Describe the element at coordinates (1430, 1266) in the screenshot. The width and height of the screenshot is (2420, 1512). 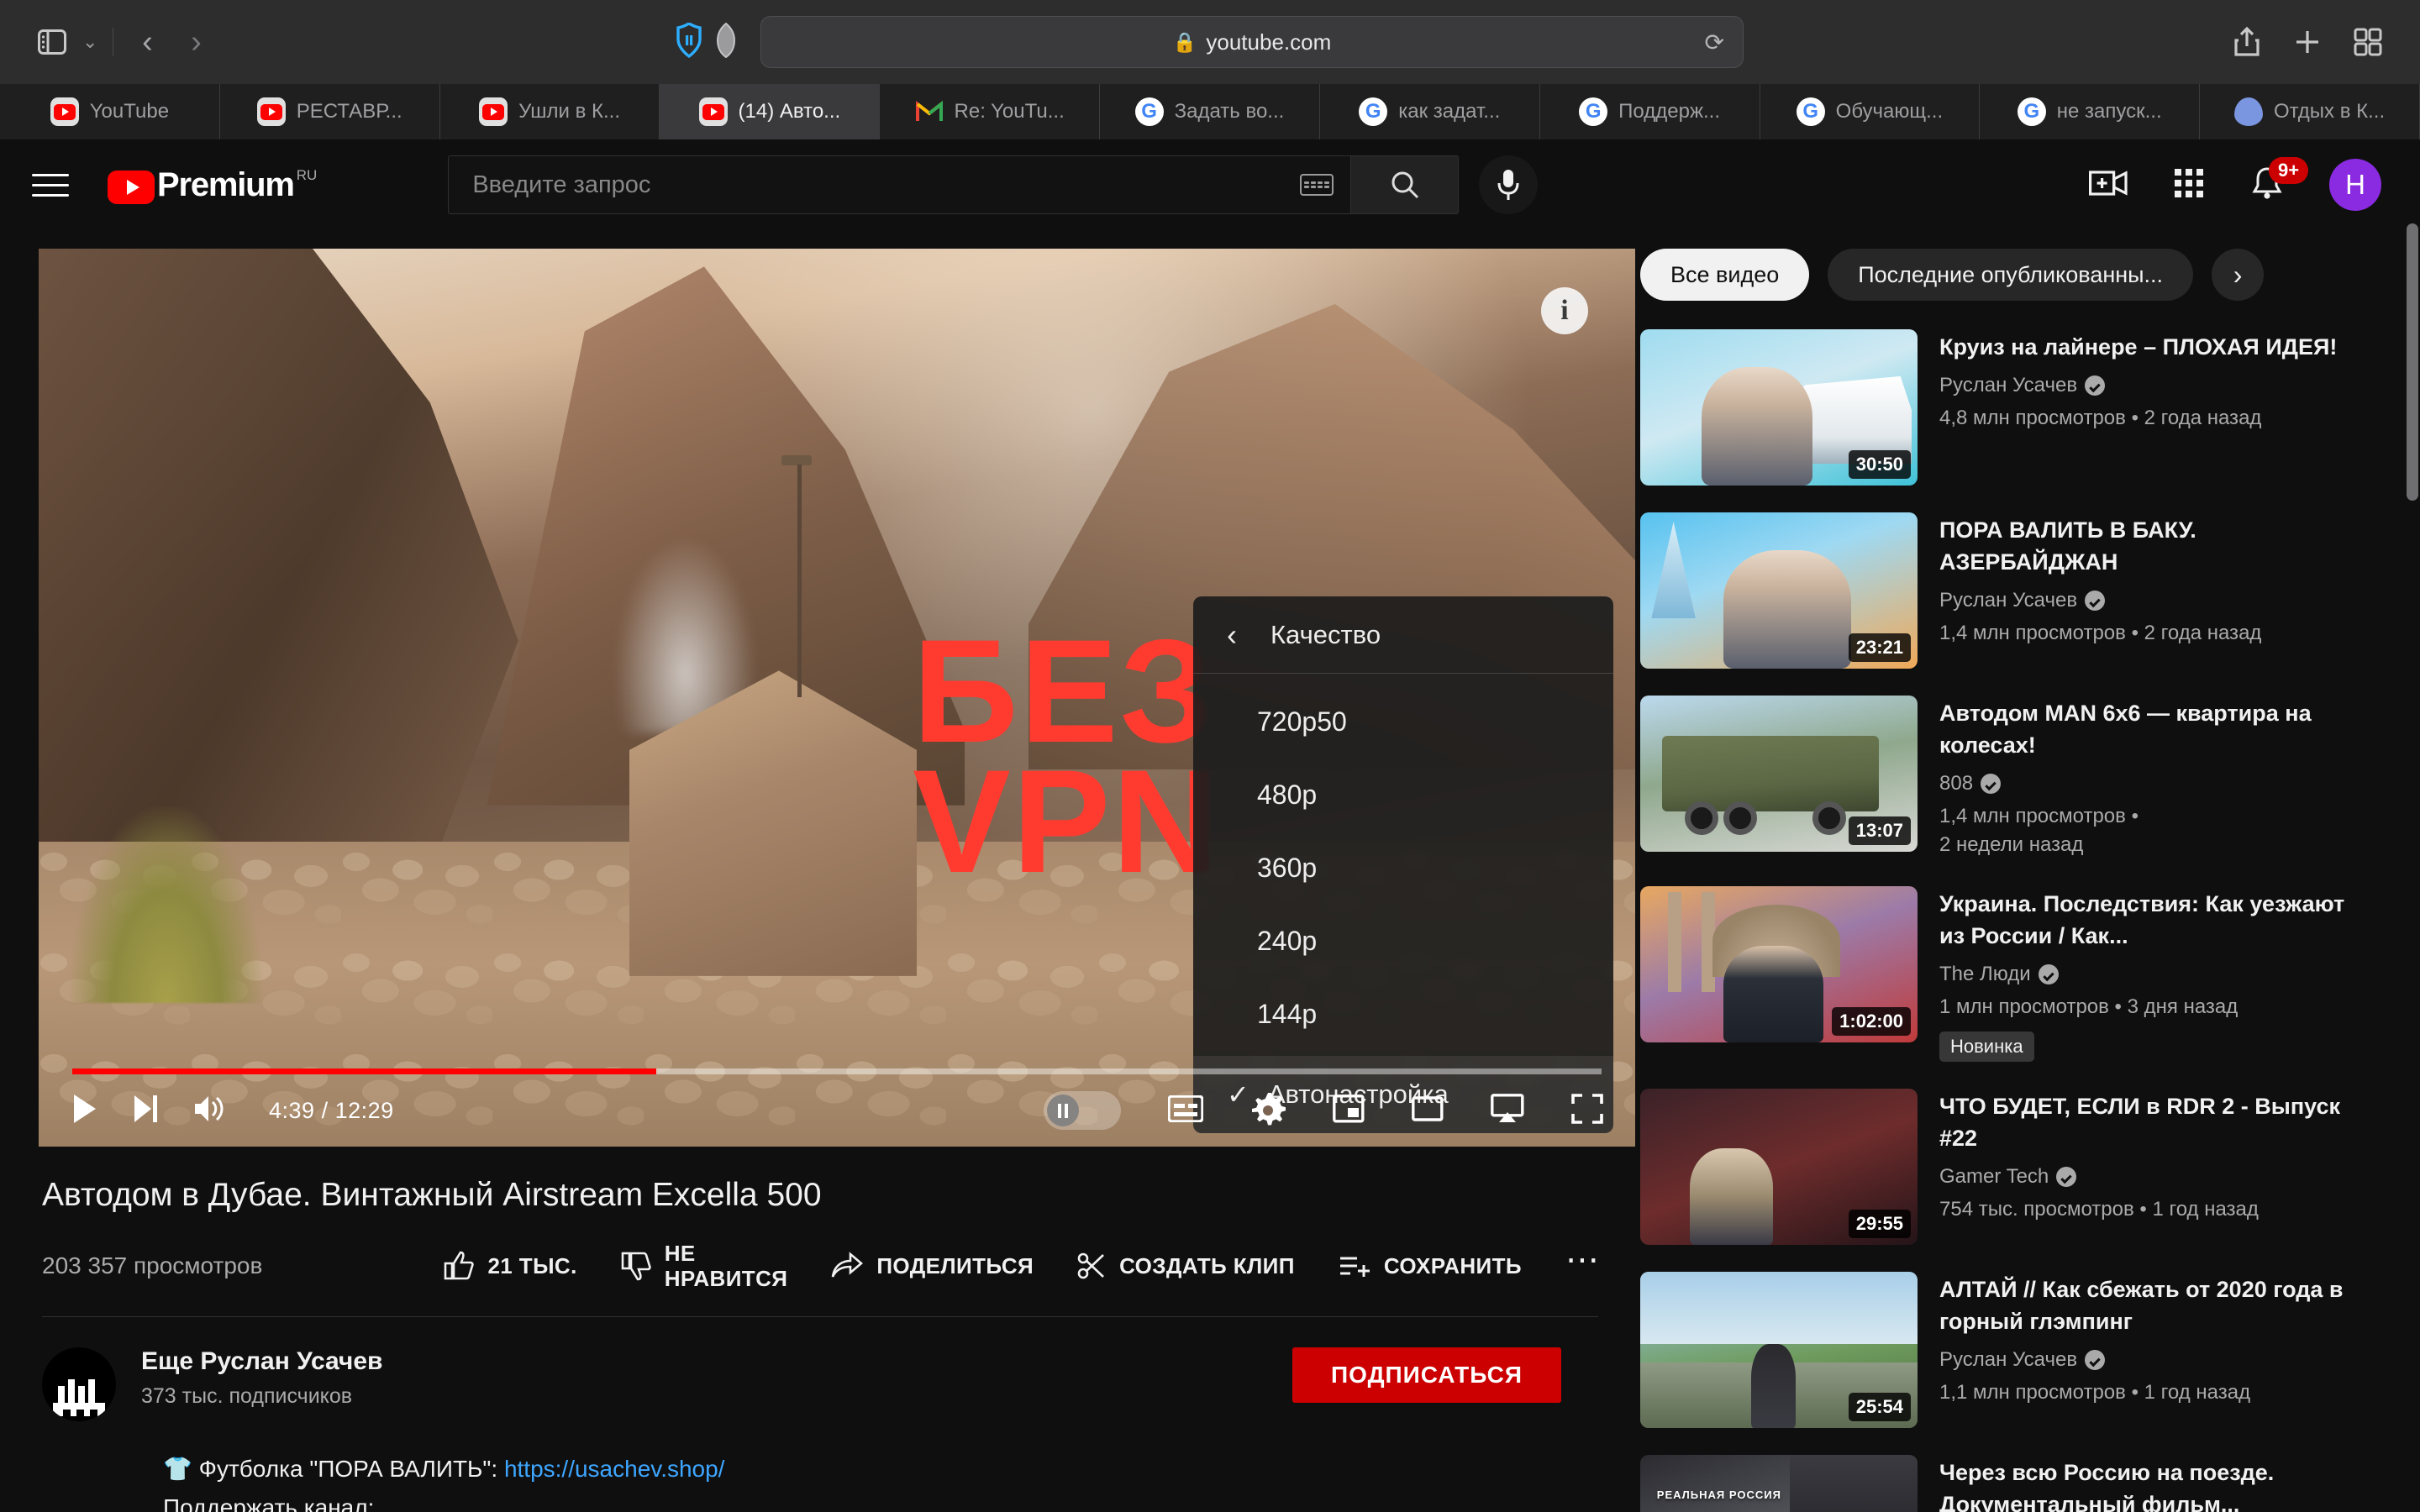
I see `save-button: СОХРАНИТЬ` at that location.